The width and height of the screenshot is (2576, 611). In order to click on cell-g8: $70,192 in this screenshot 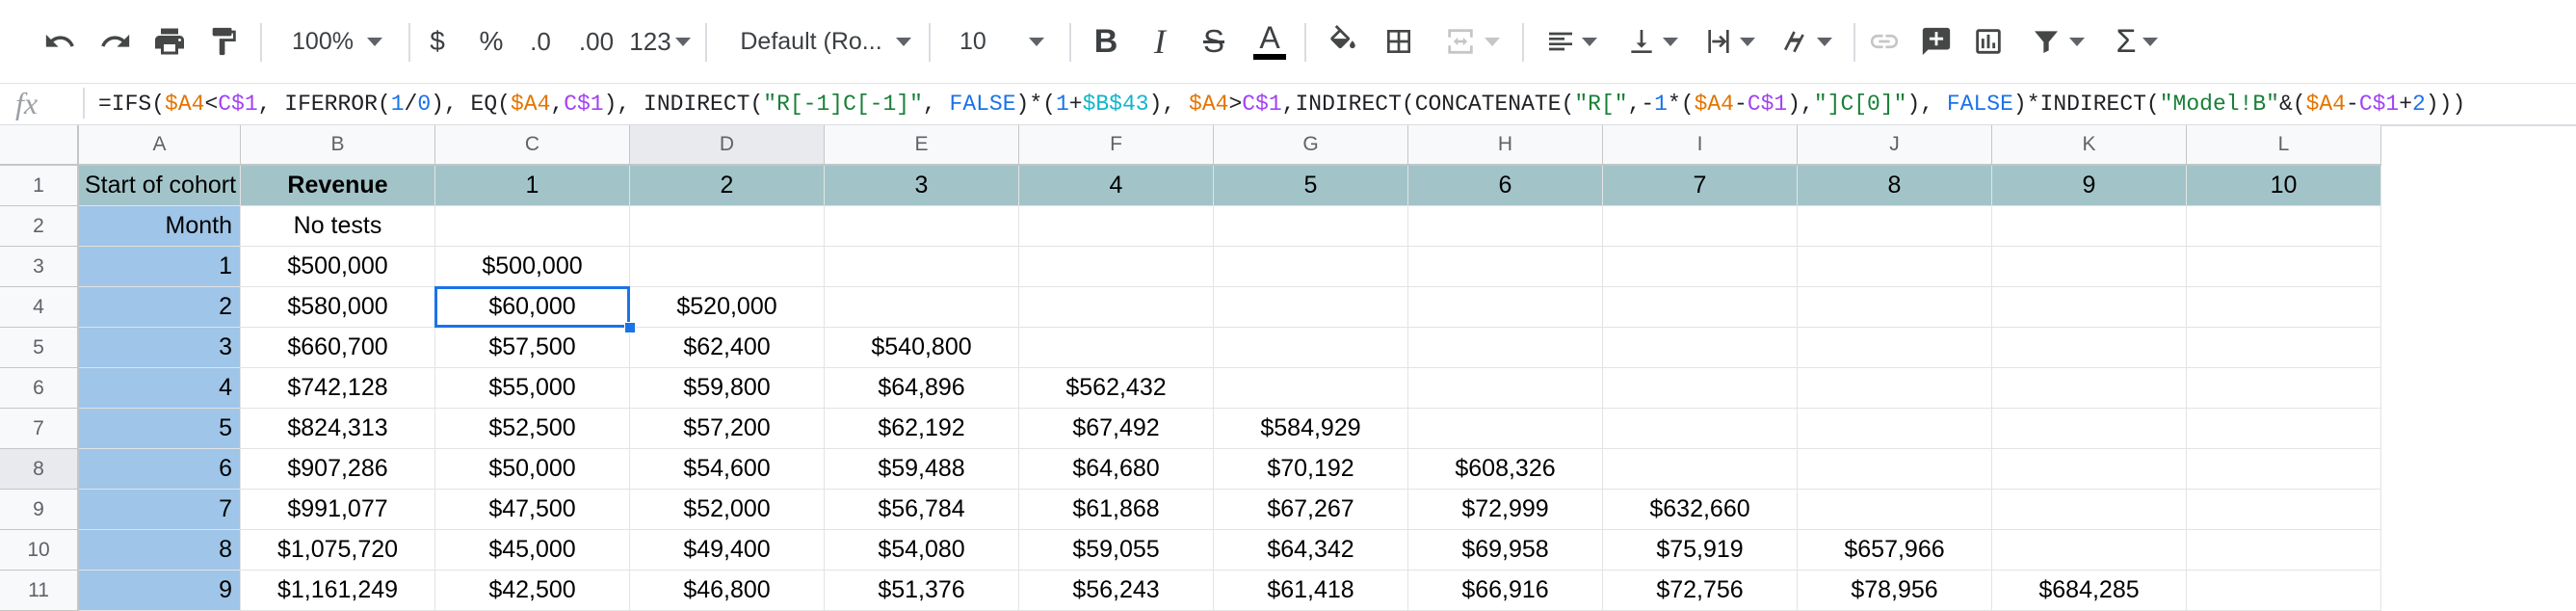, I will do `click(1311, 469)`.